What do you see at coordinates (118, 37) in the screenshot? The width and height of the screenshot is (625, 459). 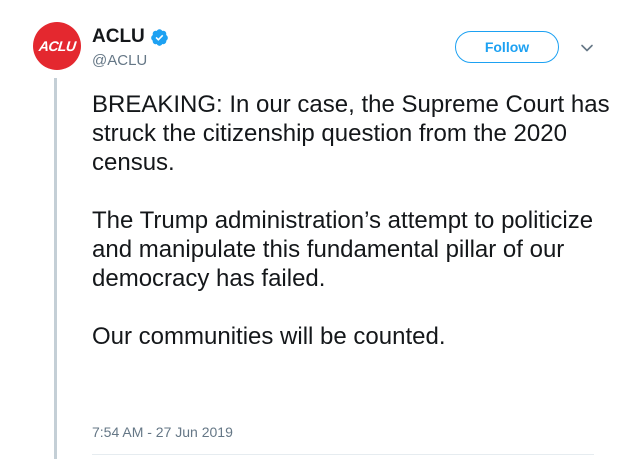 I see `display-name: ACLU` at bounding box center [118, 37].